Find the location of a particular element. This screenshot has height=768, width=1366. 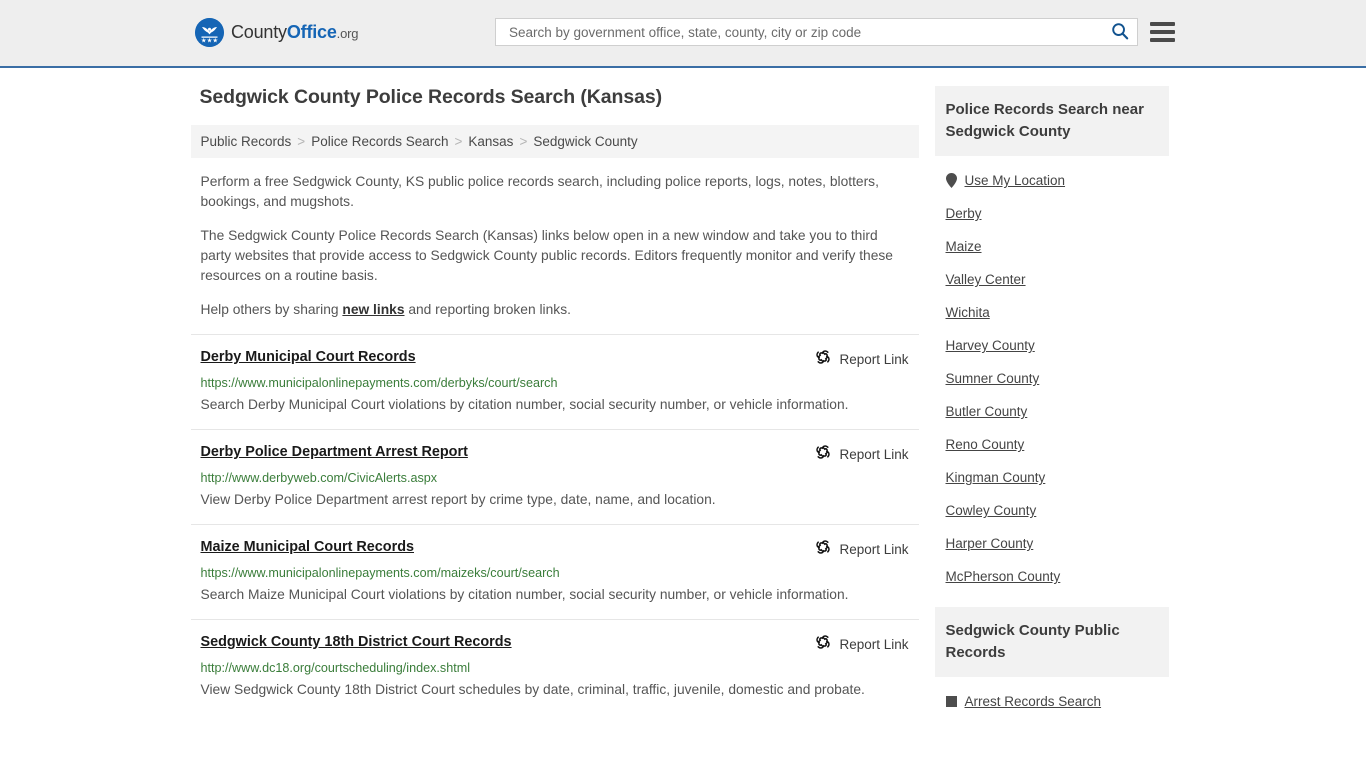

sidebar-nearby-link: Cowley County is located at coordinates (1052, 510).